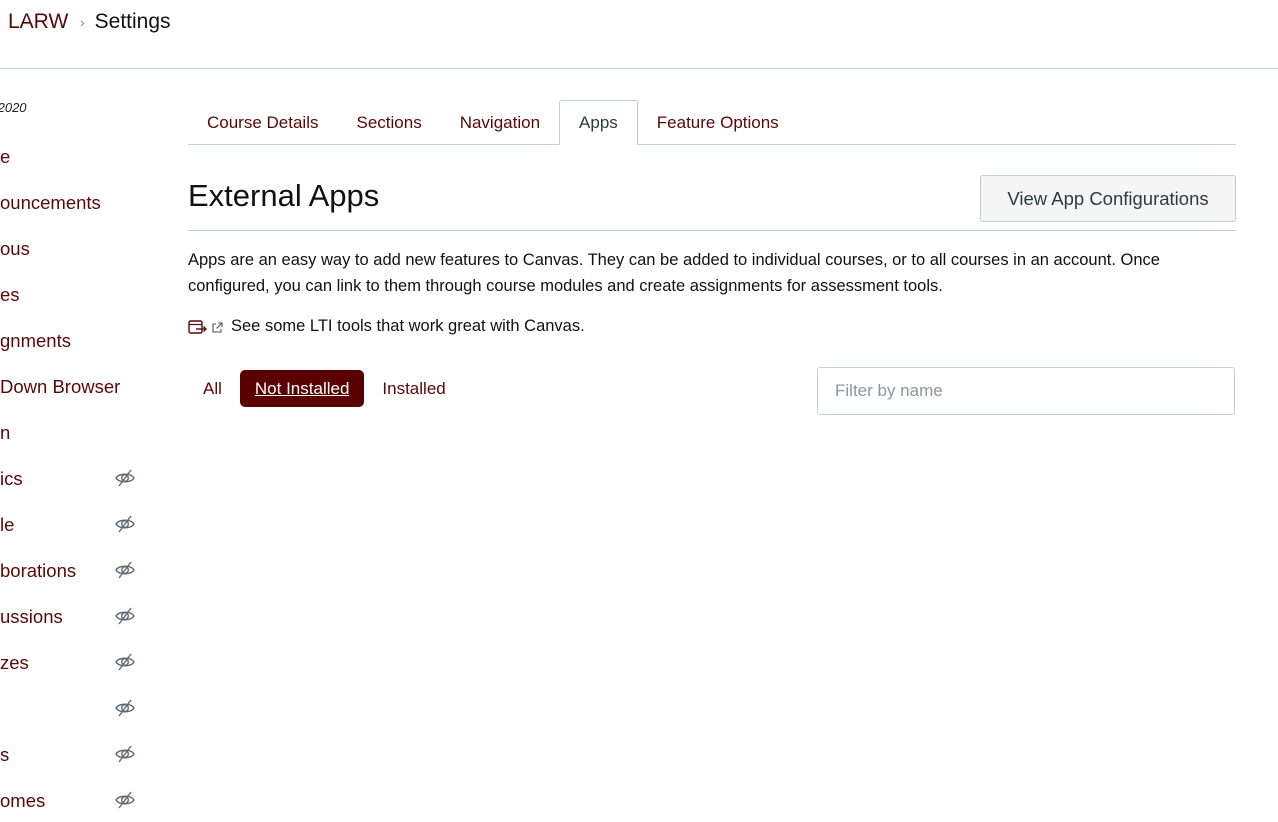 This screenshot has height=822, width=1278. What do you see at coordinates (284, 195) in the screenshot?
I see `page-title: External Apps` at bounding box center [284, 195].